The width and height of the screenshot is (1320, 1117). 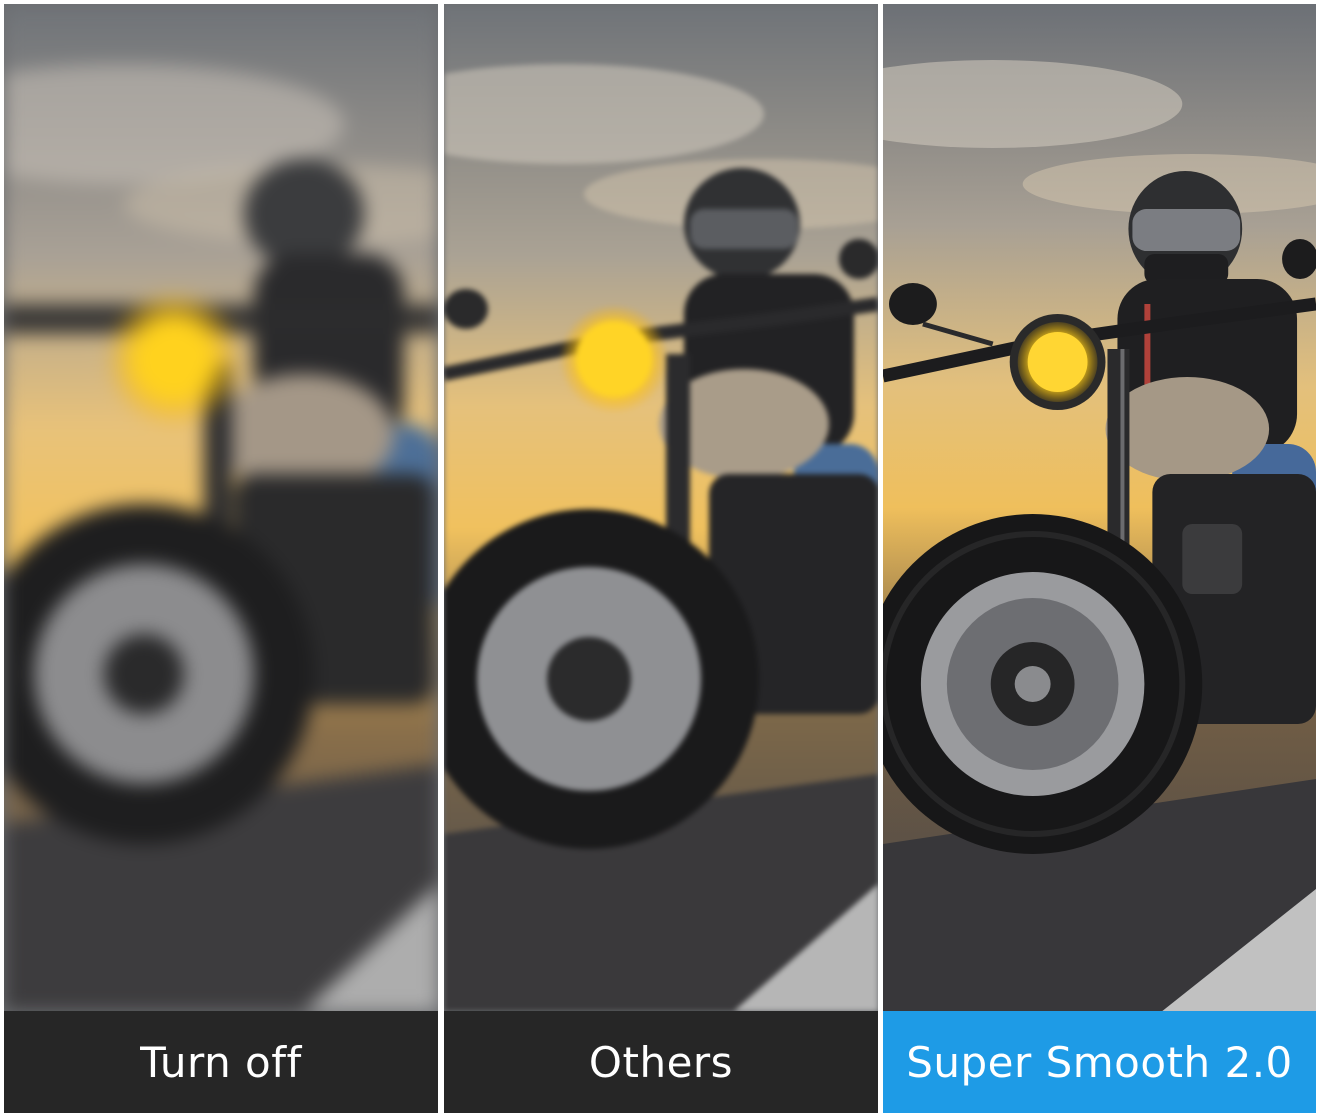 I want to click on label-others: Others, so click(x=661, y=1062).